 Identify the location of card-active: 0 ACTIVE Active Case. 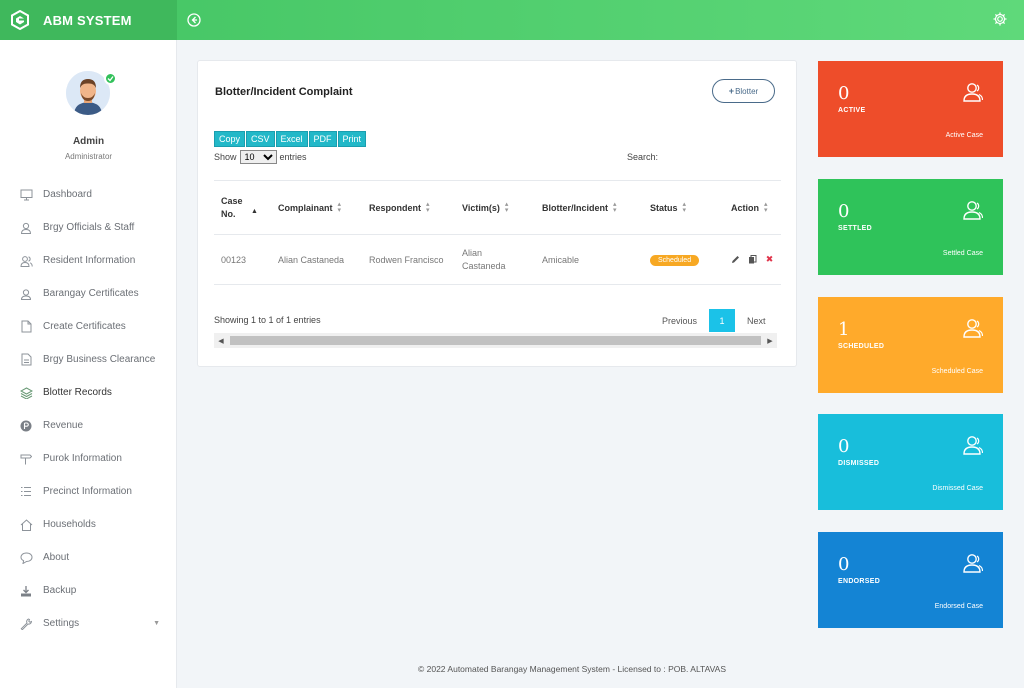
(910, 109).